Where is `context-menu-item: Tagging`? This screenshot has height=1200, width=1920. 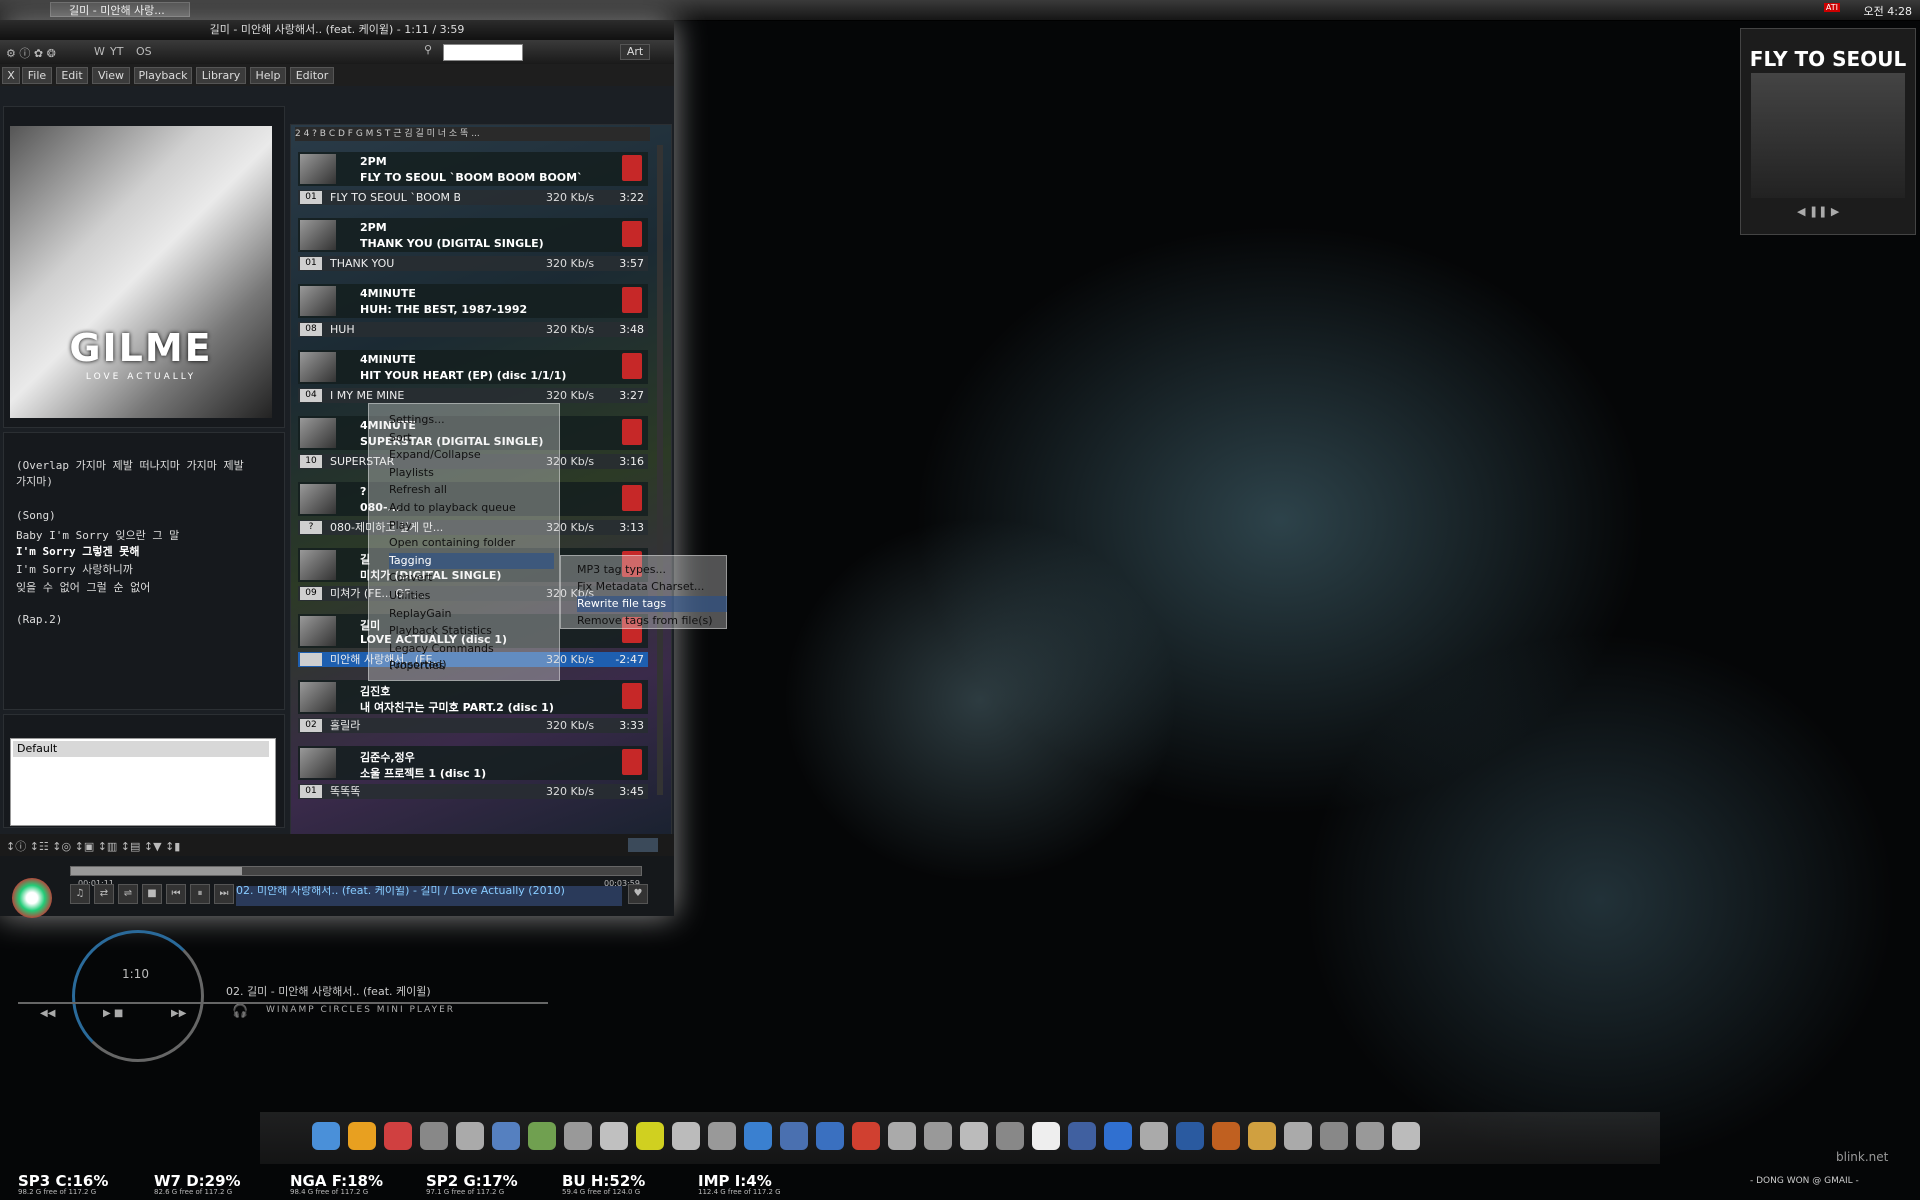 context-menu-item: Tagging is located at coordinates (471, 560).